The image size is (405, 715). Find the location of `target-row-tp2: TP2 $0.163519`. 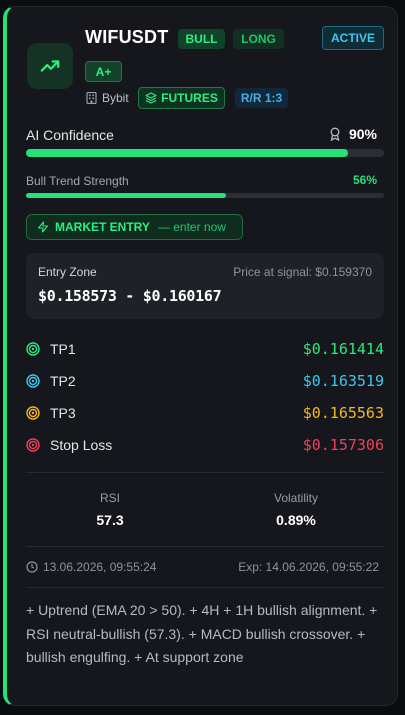

target-row-tp2: TP2 $0.163519 is located at coordinates (205, 381).